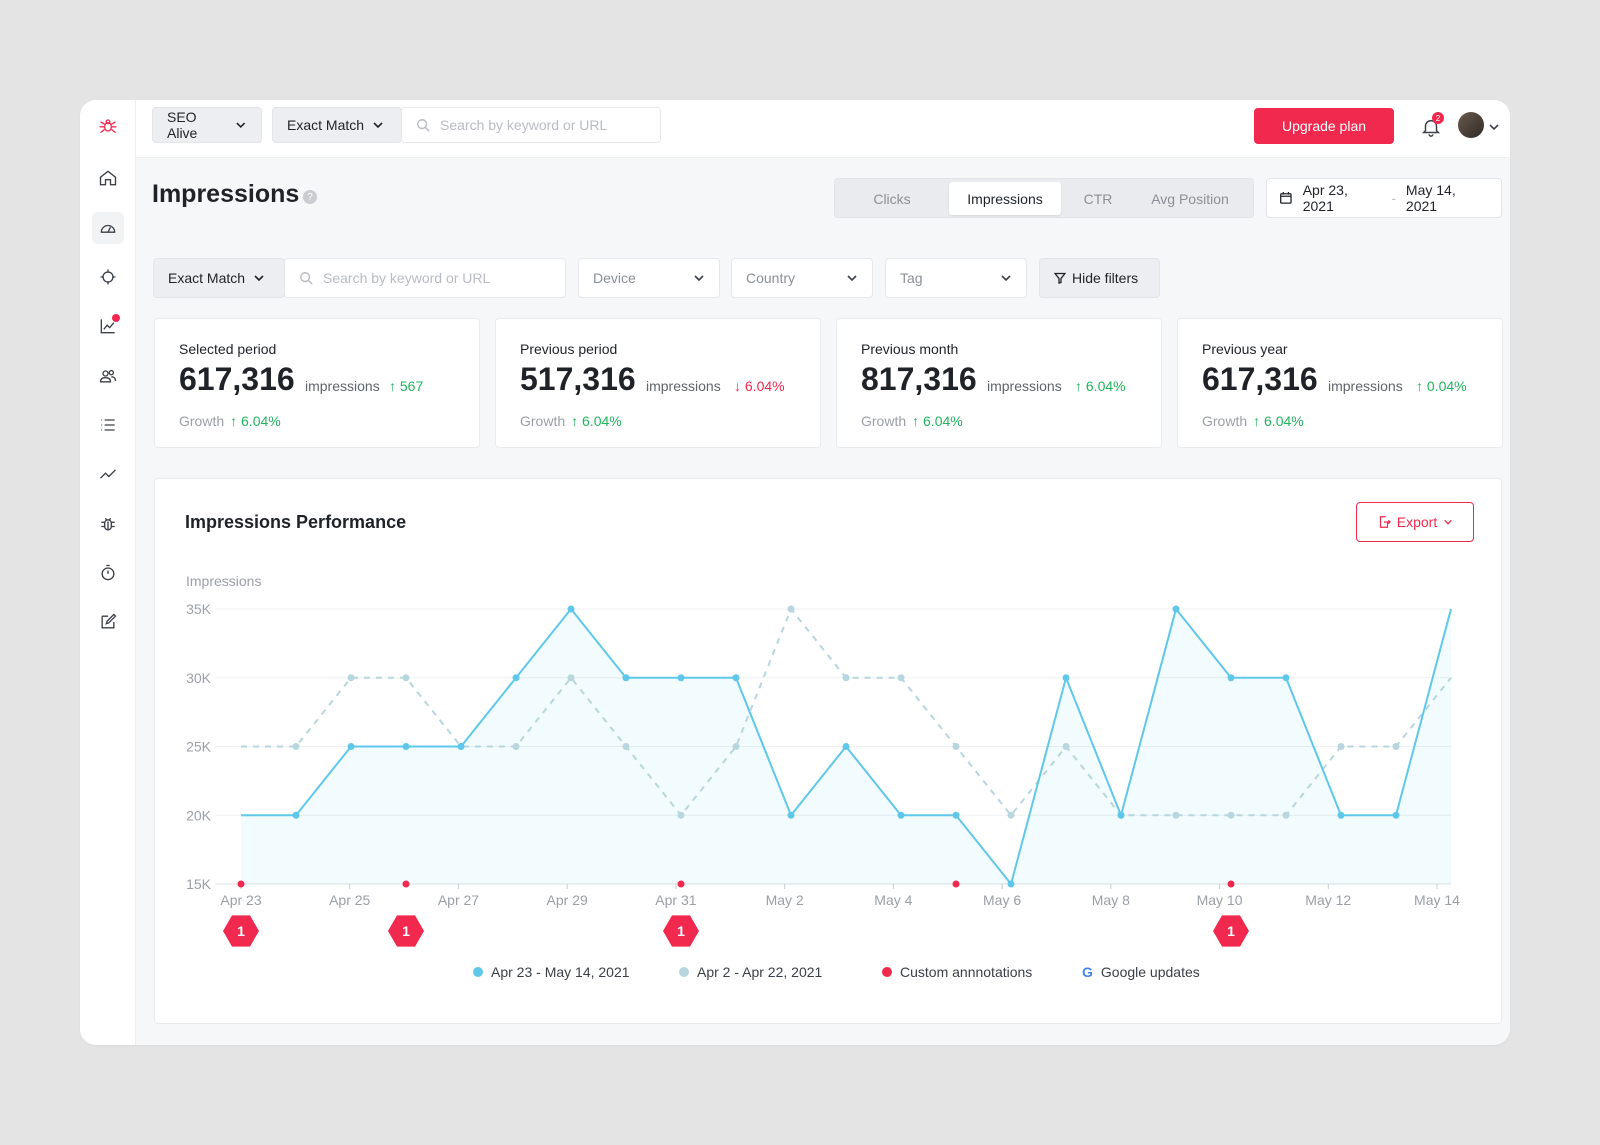  I want to click on hide-filters-button: Hide filters, so click(1099, 278).